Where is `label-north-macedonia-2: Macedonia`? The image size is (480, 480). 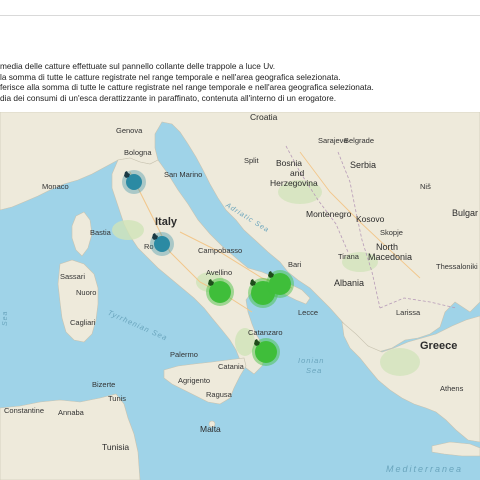
label-north-macedonia-2: Macedonia is located at coordinates (390, 257).